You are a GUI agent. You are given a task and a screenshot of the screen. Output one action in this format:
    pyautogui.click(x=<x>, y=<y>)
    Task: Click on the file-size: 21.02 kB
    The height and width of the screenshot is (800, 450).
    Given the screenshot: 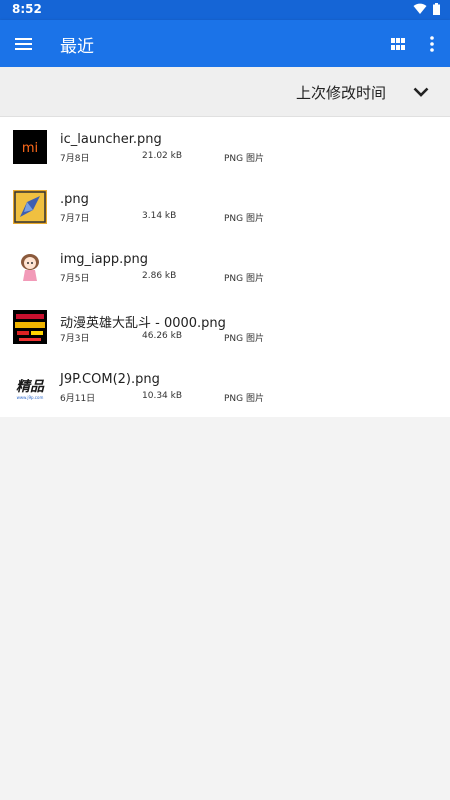 What is the action you would take?
    pyautogui.click(x=162, y=156)
    